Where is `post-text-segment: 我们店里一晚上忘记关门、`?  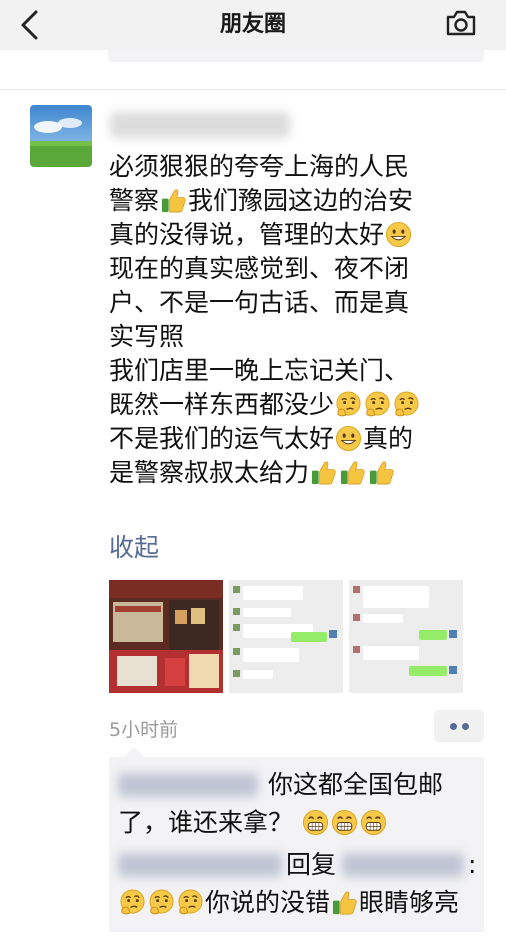 post-text-segment: 我们店里一晚上忘记关门、 is located at coordinates (259, 370).